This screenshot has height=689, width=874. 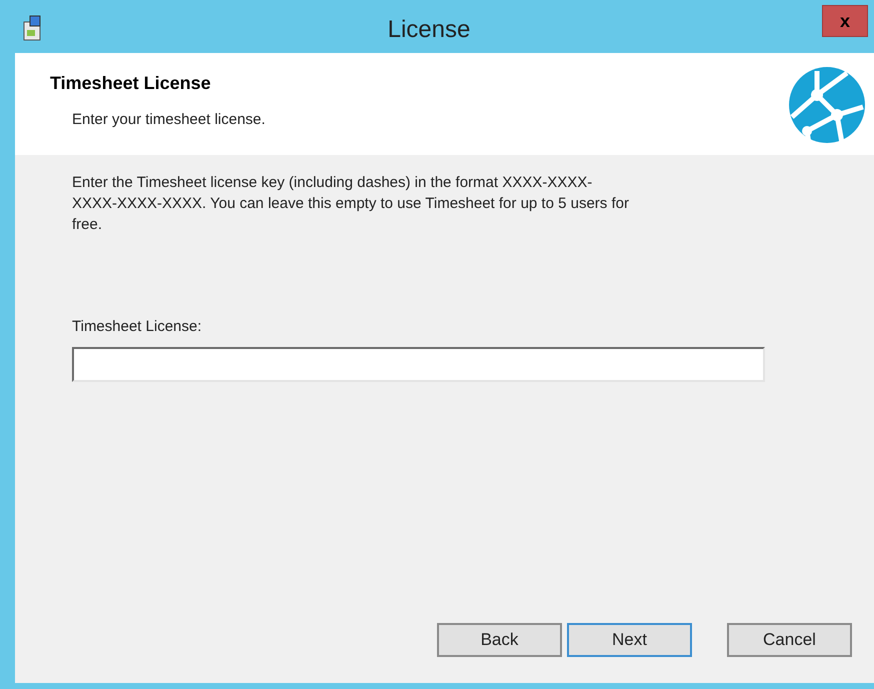 What do you see at coordinates (429, 30) in the screenshot?
I see `window-title: License` at bounding box center [429, 30].